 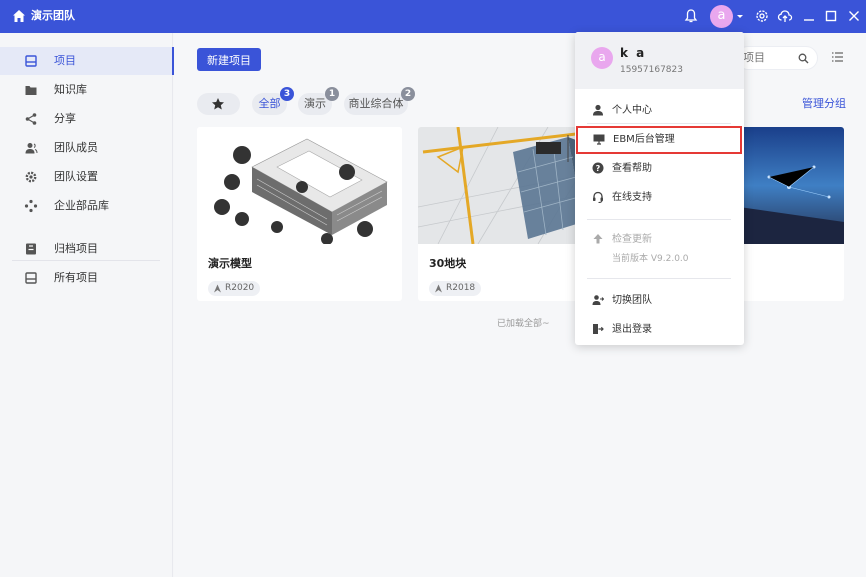 What do you see at coordinates (76, 248) in the screenshot?
I see `sidebar-item-label: 归档项目` at bounding box center [76, 248].